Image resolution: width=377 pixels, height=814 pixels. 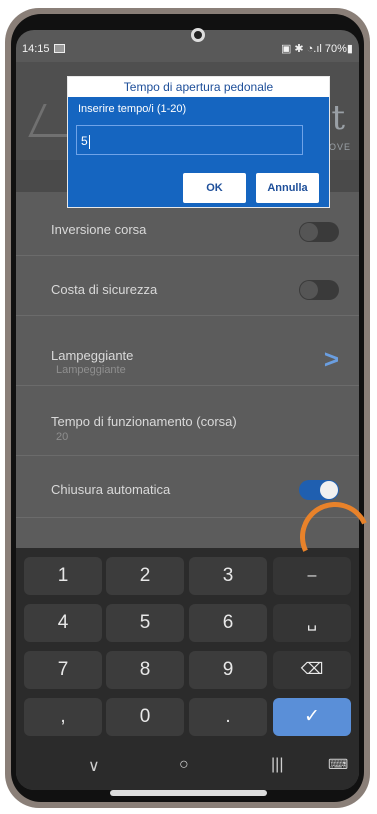 What do you see at coordinates (187, 351) in the screenshot?
I see `setting-lampeggiante: Lampeggiante Lampeggiante >` at bounding box center [187, 351].